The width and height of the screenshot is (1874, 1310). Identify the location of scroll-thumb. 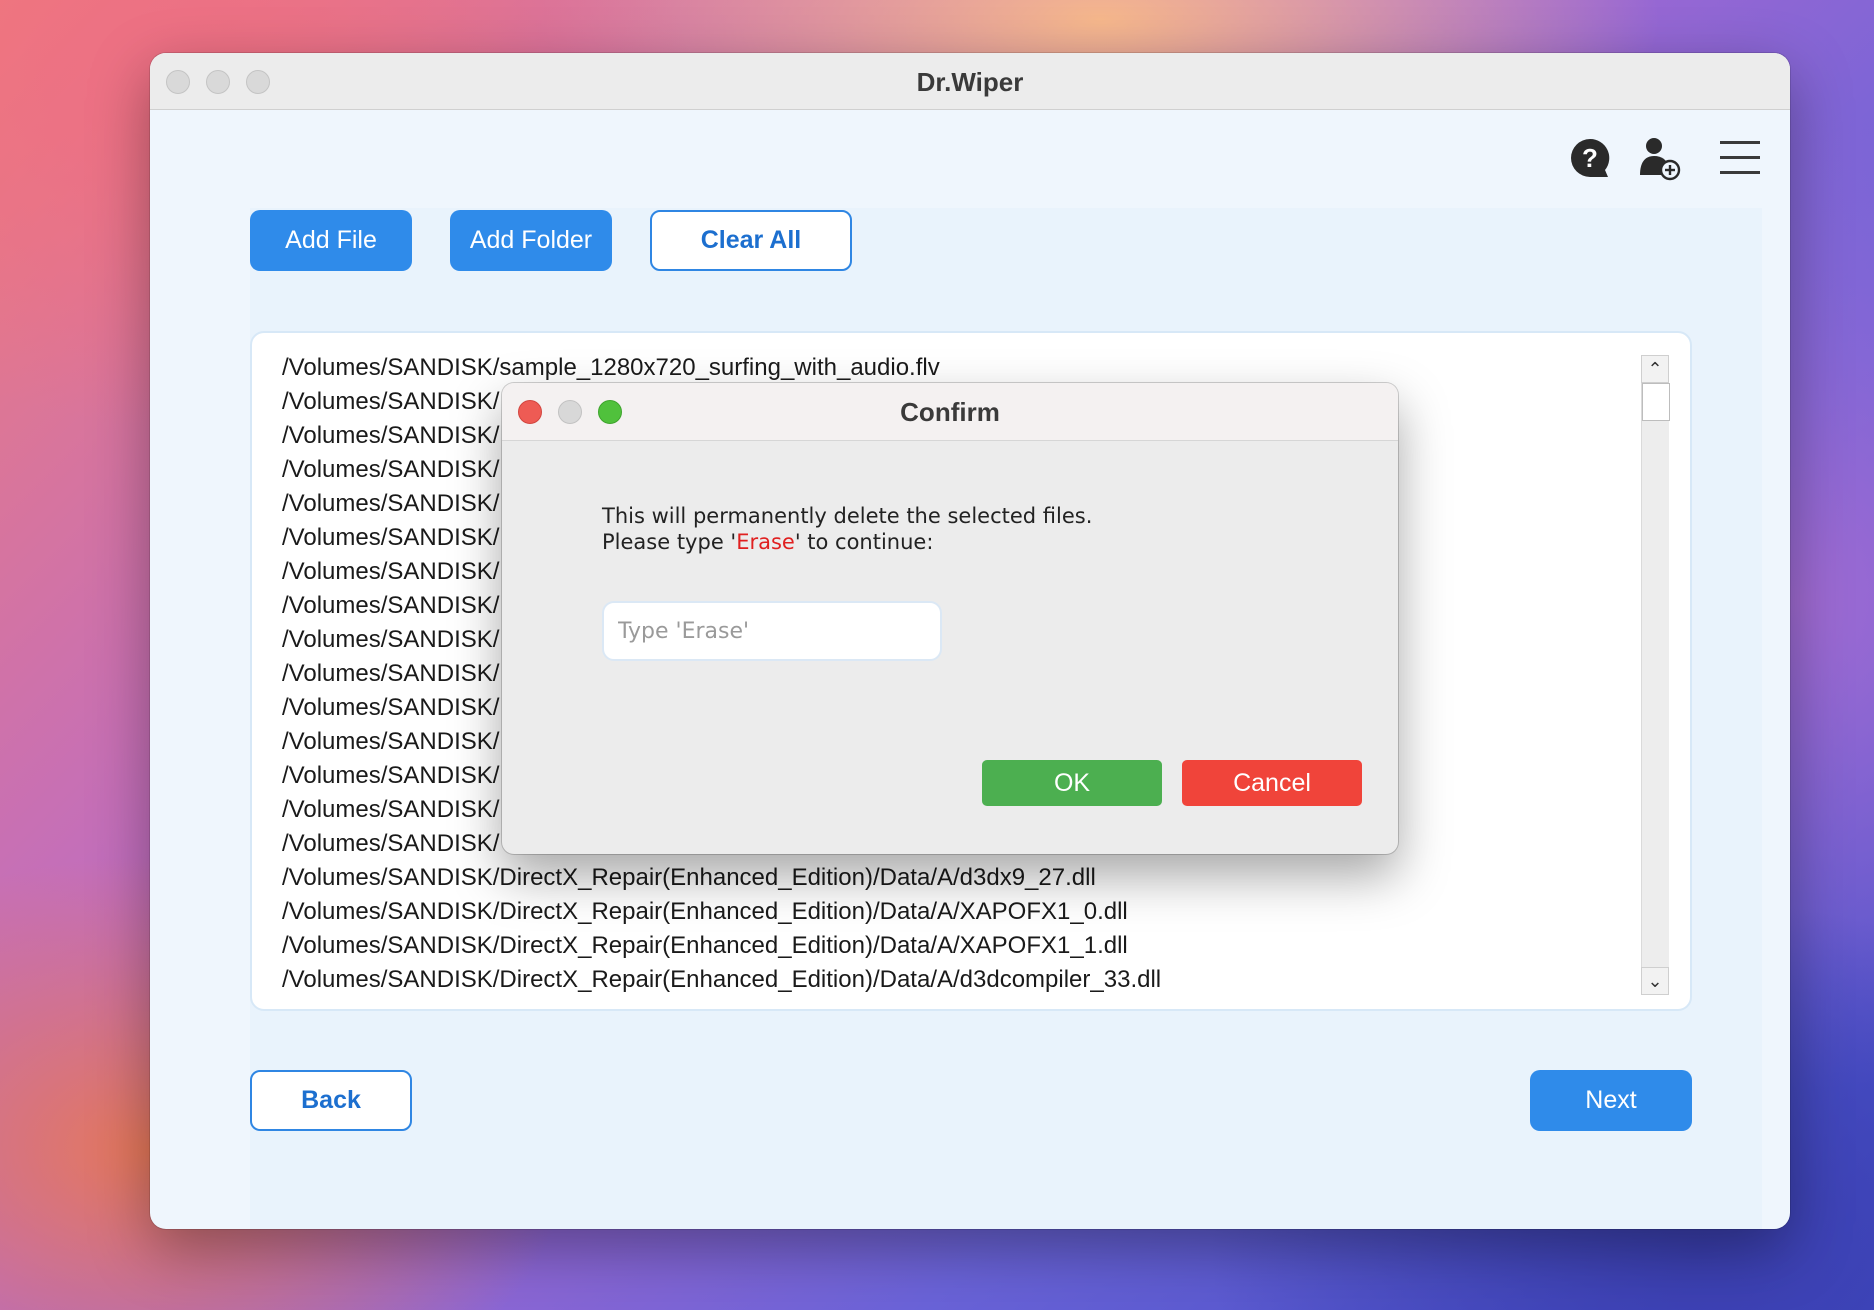
(1656, 402).